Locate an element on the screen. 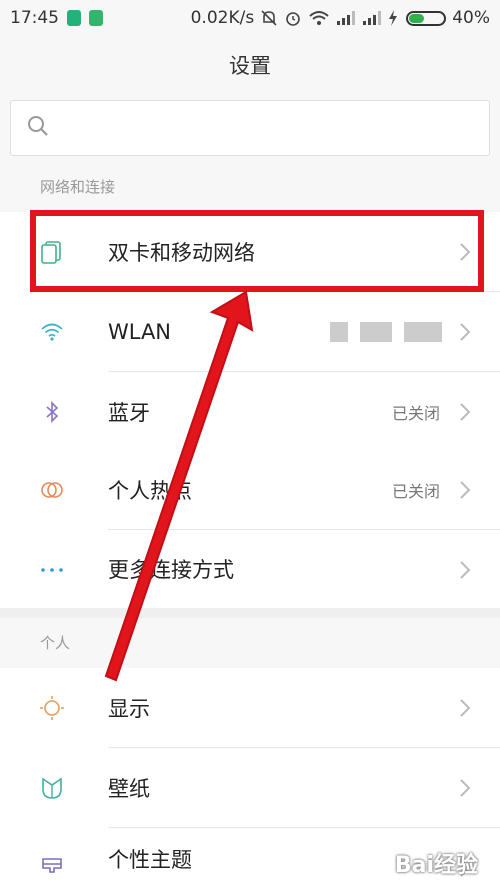 Image resolution: width=500 pixels, height=889 pixels. search-area is located at coordinates (250, 128).